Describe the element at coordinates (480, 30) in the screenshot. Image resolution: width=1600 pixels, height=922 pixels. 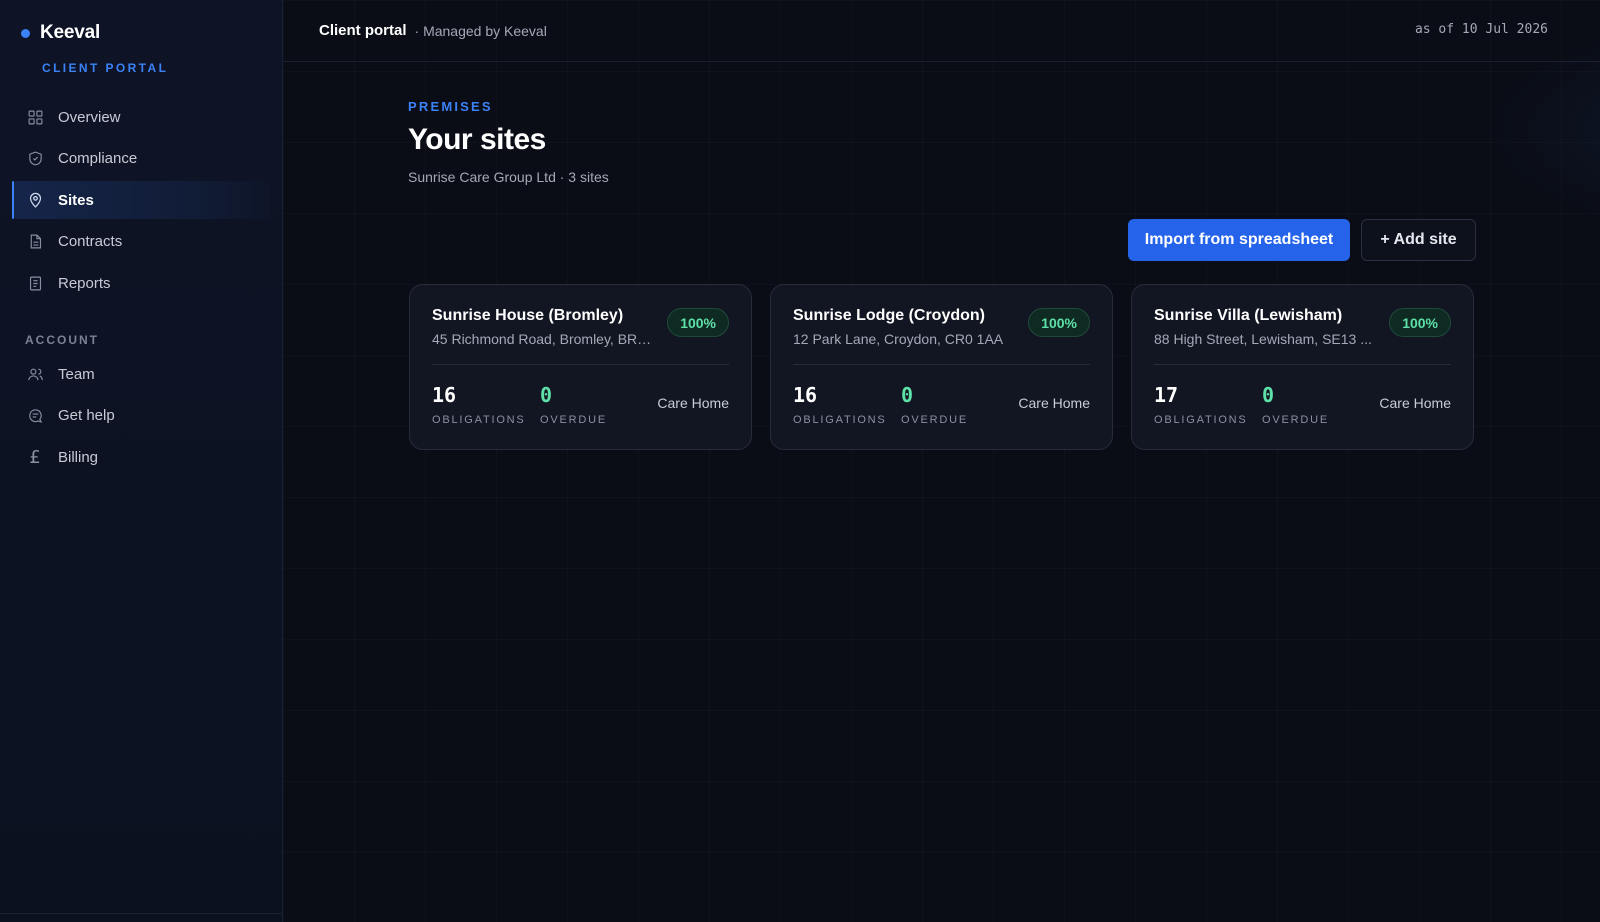
I see `topbar-subtitle: · Managed by Keeval` at that location.